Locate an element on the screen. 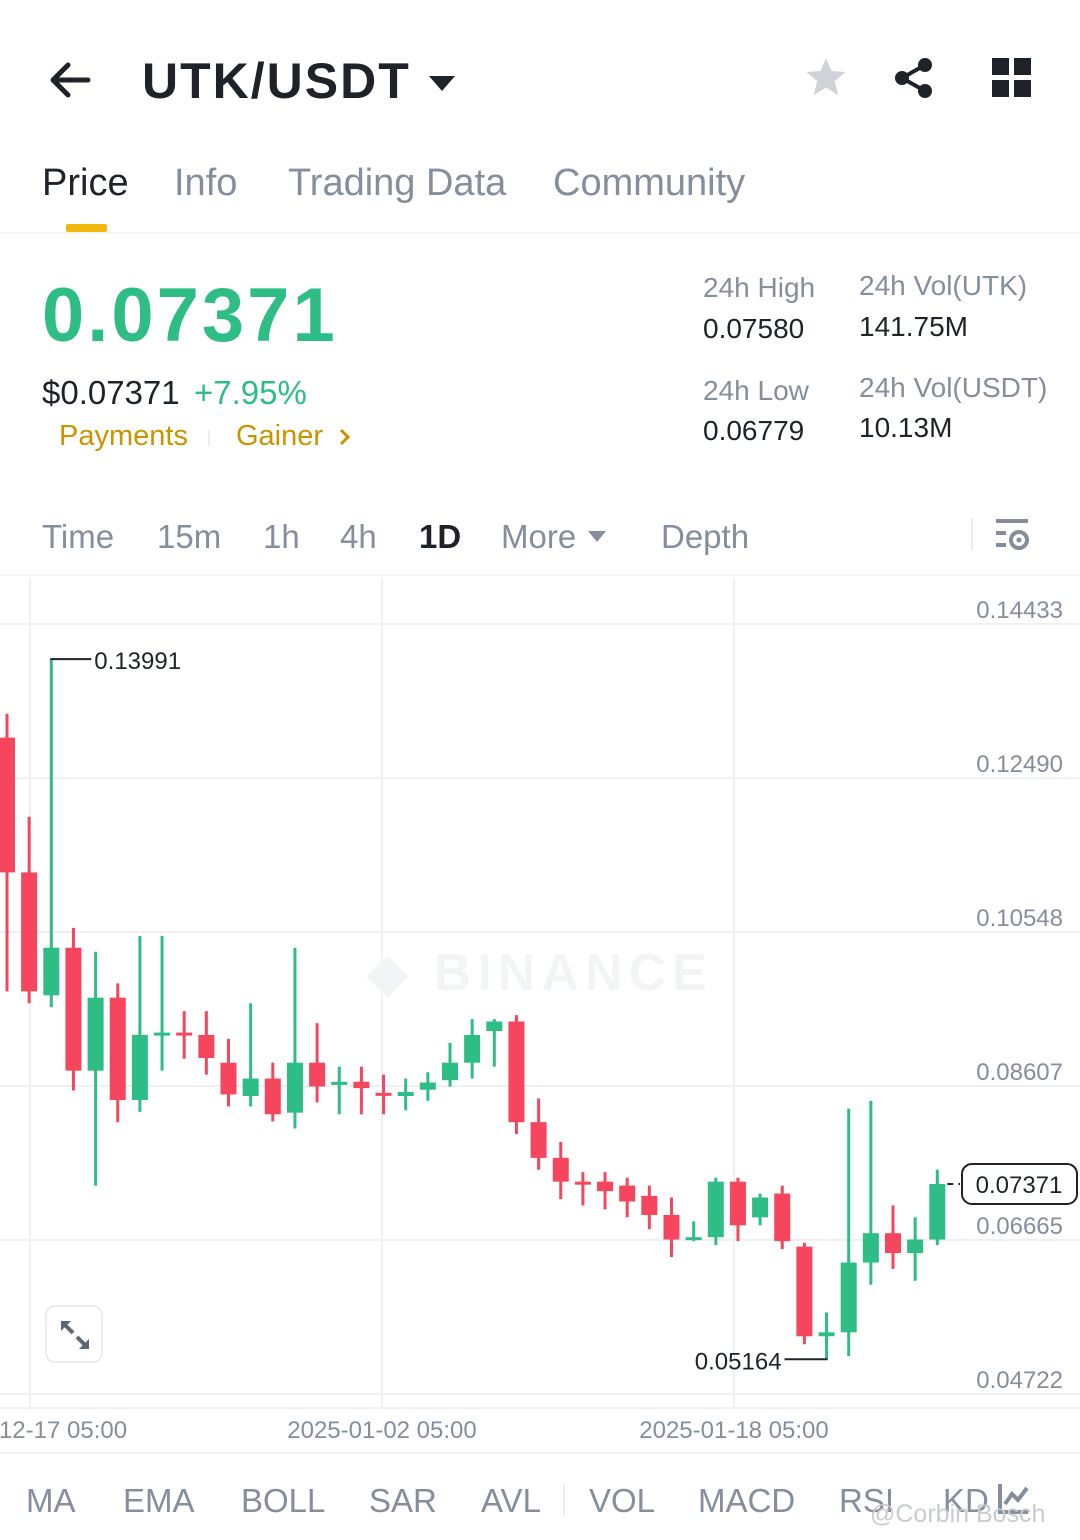  y-tick-label: 0.06665 is located at coordinates (1019, 1226).